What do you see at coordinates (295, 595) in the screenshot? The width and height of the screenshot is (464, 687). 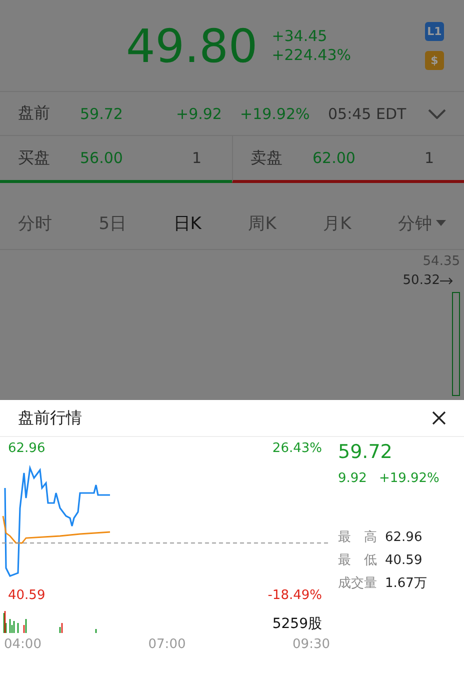 I see `low-percent-label: -18.49%` at bounding box center [295, 595].